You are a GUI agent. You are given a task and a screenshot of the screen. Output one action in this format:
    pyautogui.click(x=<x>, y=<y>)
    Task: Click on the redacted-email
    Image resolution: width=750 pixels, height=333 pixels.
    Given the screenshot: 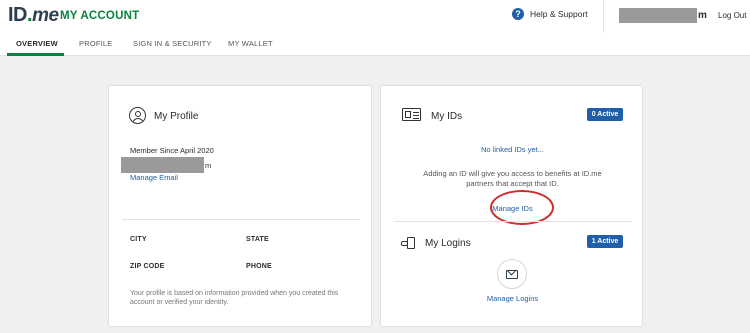 What is the action you would take?
    pyautogui.click(x=162, y=165)
    